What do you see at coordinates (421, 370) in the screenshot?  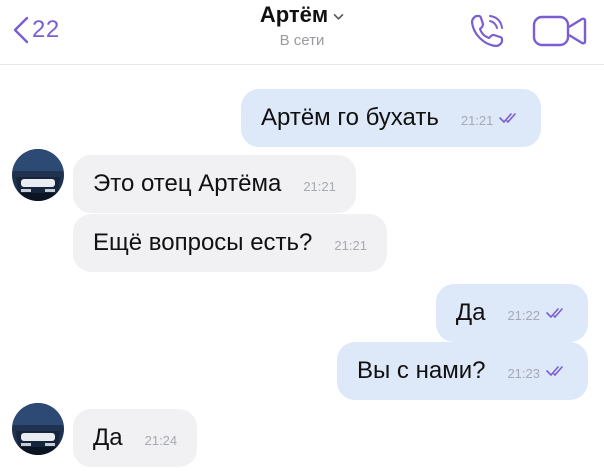 I see `message-text: Вы с нами?` at bounding box center [421, 370].